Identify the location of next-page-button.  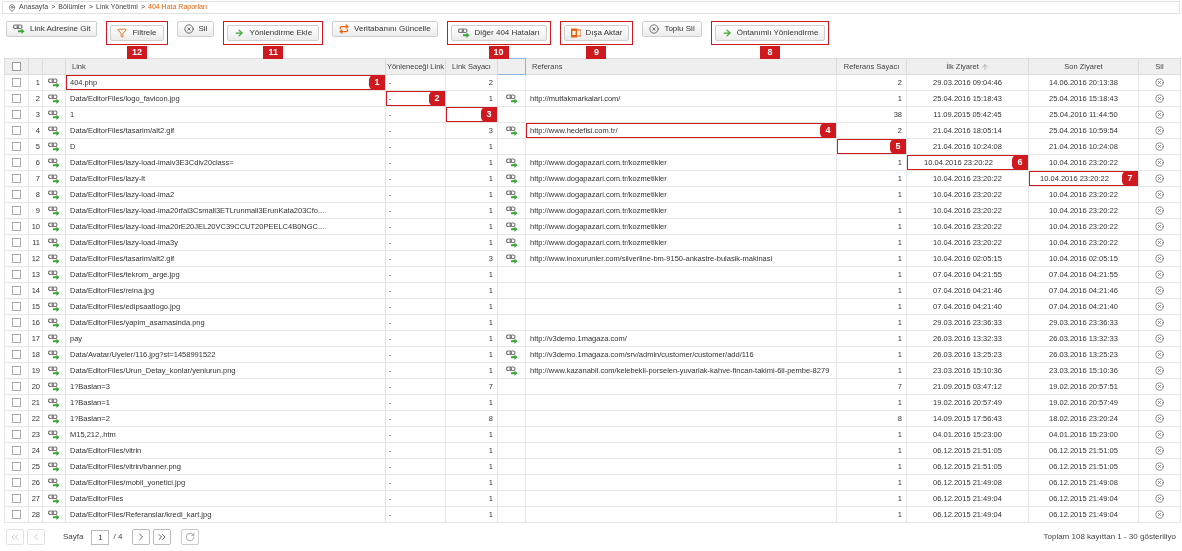
(141, 537).